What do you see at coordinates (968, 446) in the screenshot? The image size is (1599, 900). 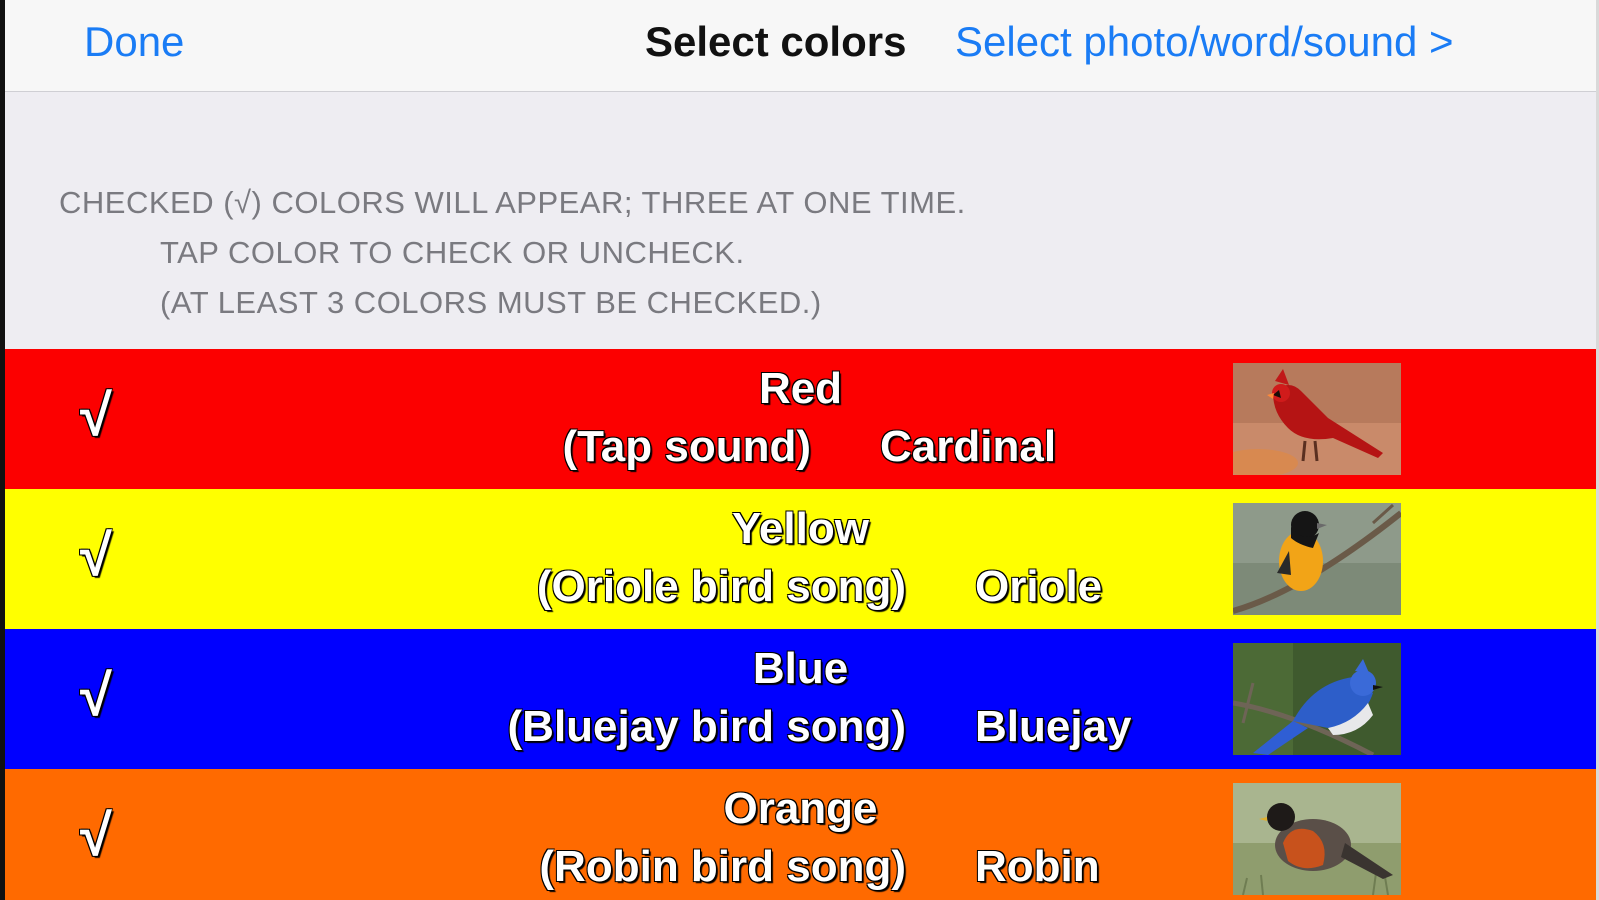 I see `word-label: Cardinal` at bounding box center [968, 446].